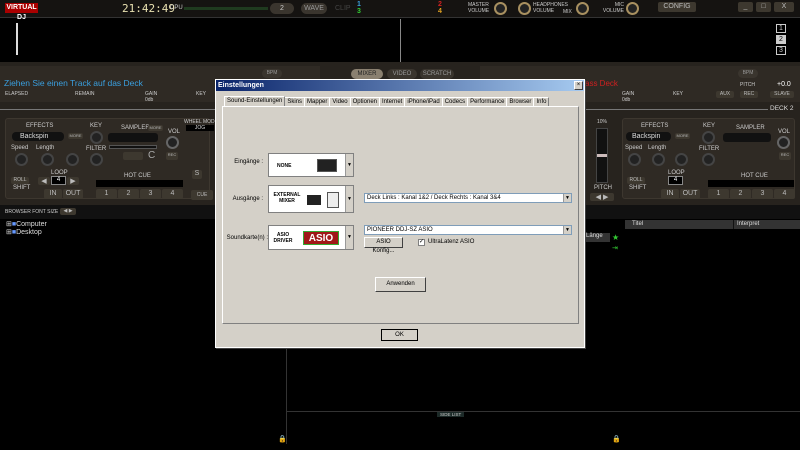  Describe the element at coordinates (282, 8) in the screenshot. I see `deck-count-button: 2` at that location.